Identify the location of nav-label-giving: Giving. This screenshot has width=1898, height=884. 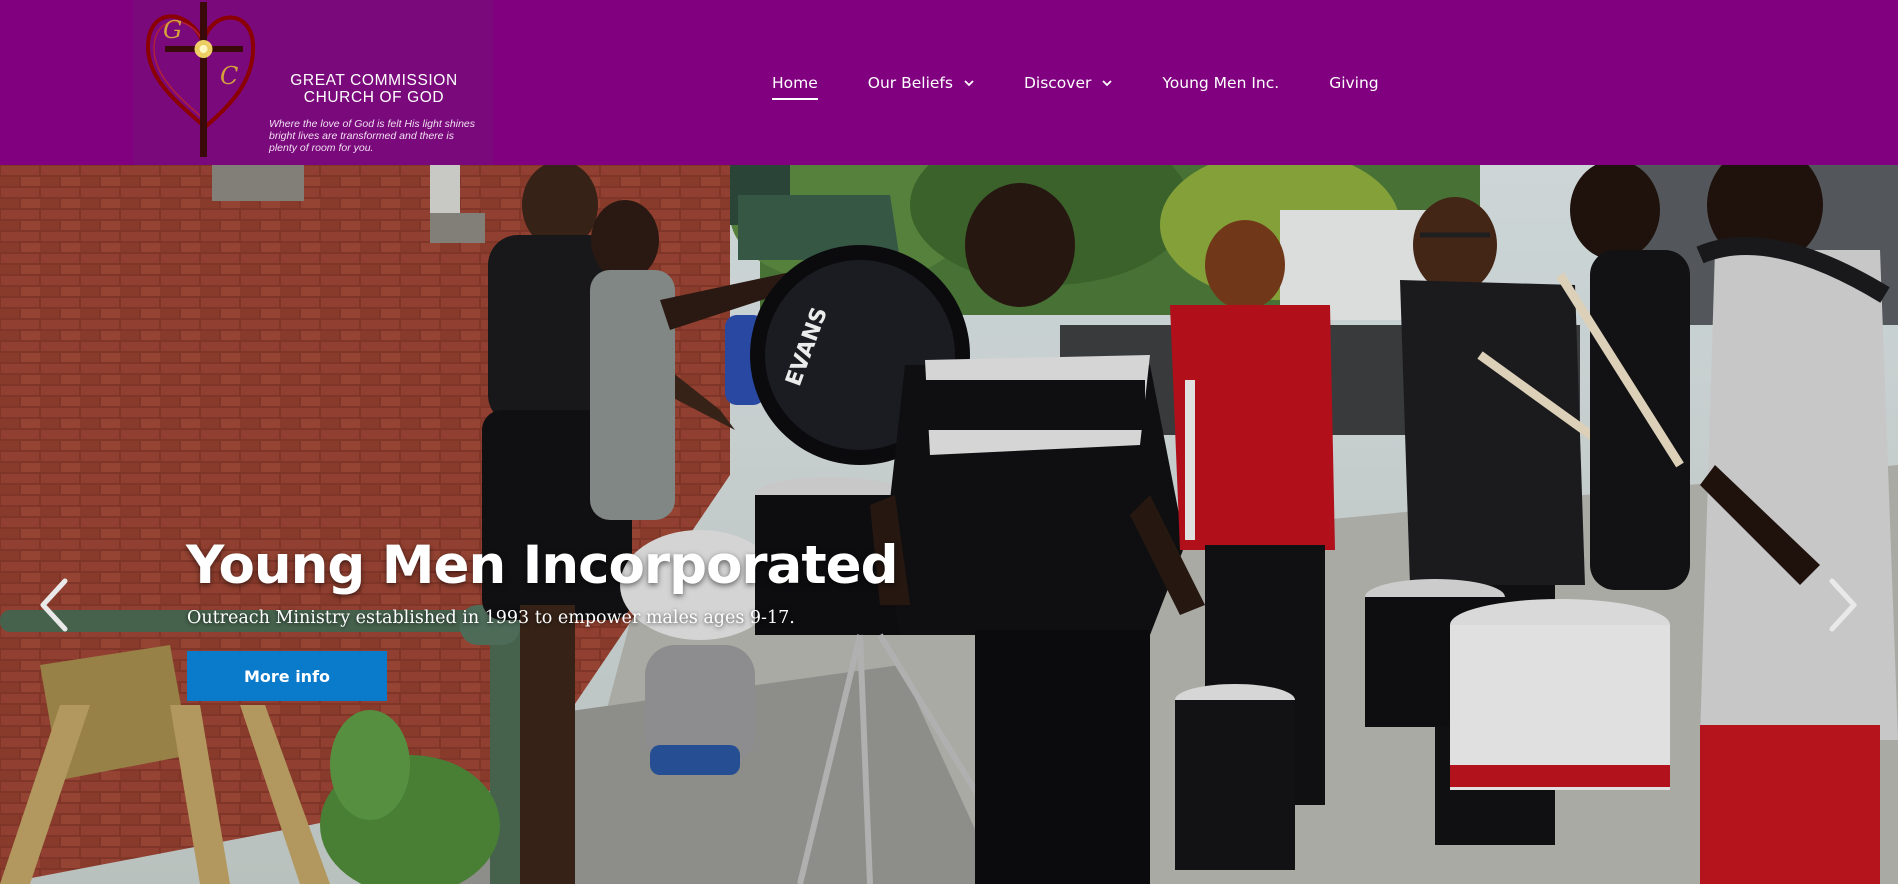
(1354, 82).